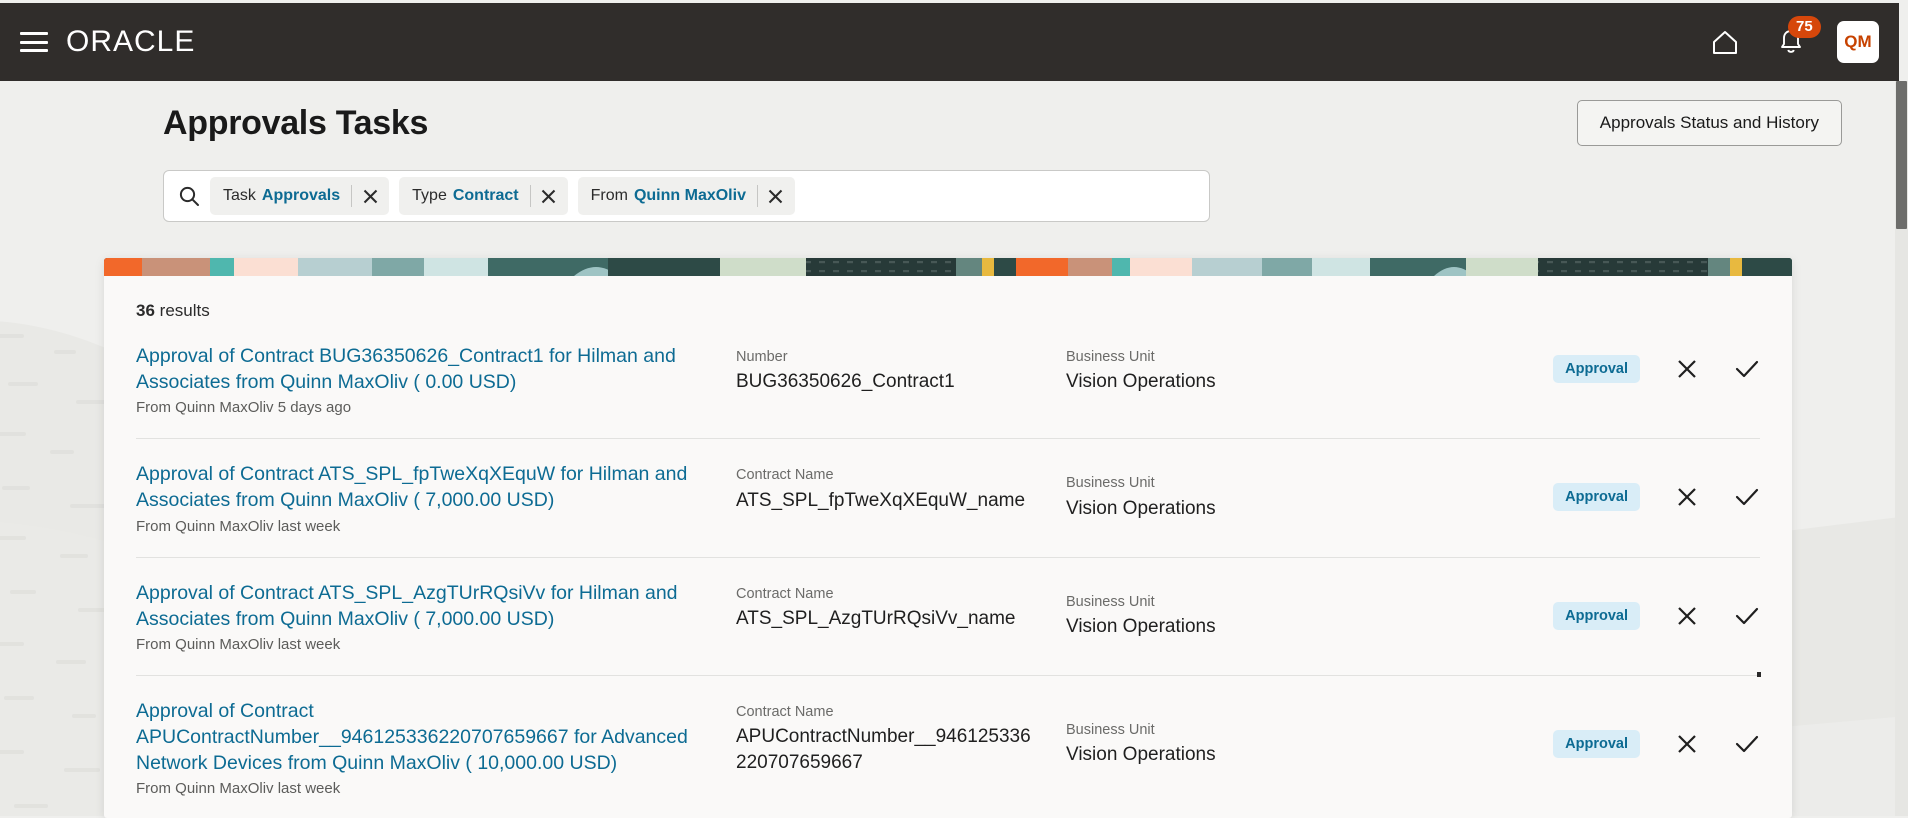 The width and height of the screenshot is (1908, 818). I want to click on field-value: ATS_SPL_fpTweXqXEquW_name, so click(901, 500).